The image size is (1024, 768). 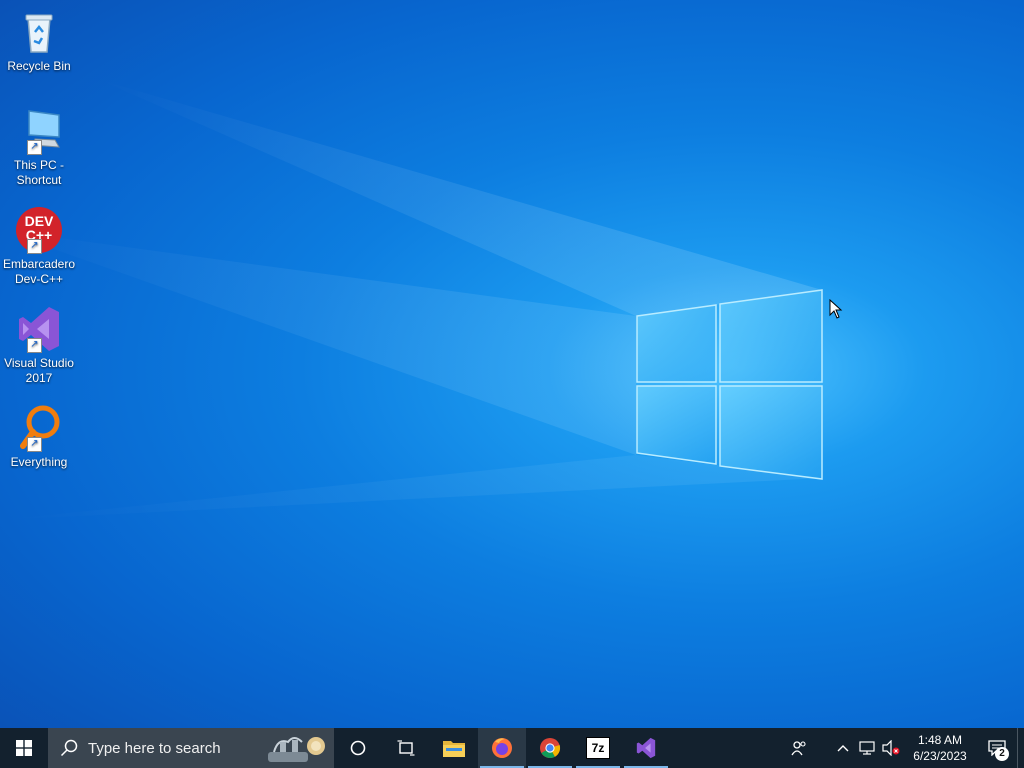 What do you see at coordinates (940, 748) in the screenshot?
I see `clock: 1:48 AM 6/23/2023` at bounding box center [940, 748].